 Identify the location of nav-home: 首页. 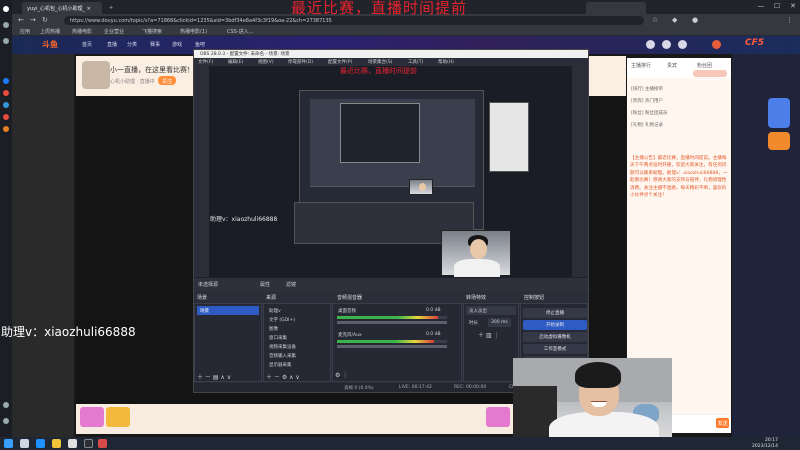
(87, 44).